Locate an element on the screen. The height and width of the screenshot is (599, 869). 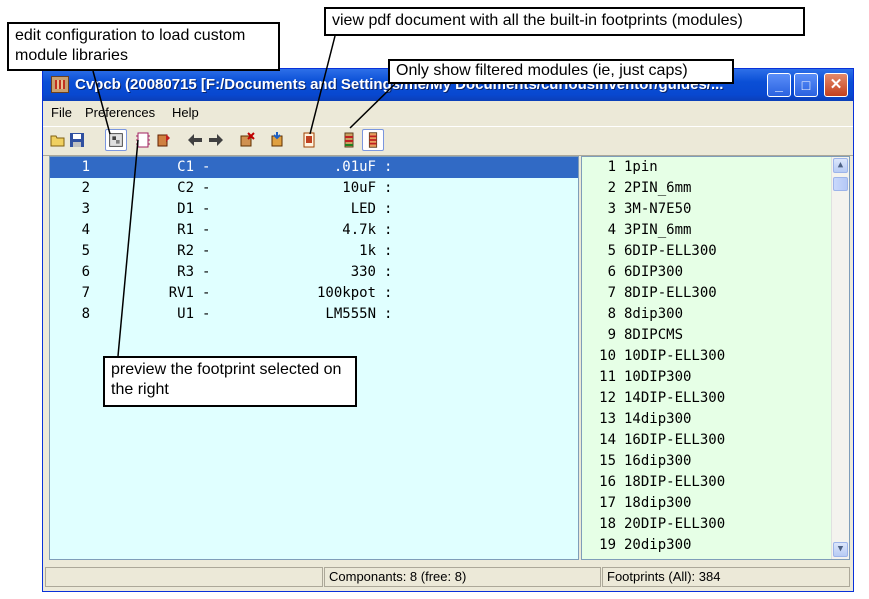
footprint-row: 18 20DIP-ELL300 is located at coordinates (707, 524).